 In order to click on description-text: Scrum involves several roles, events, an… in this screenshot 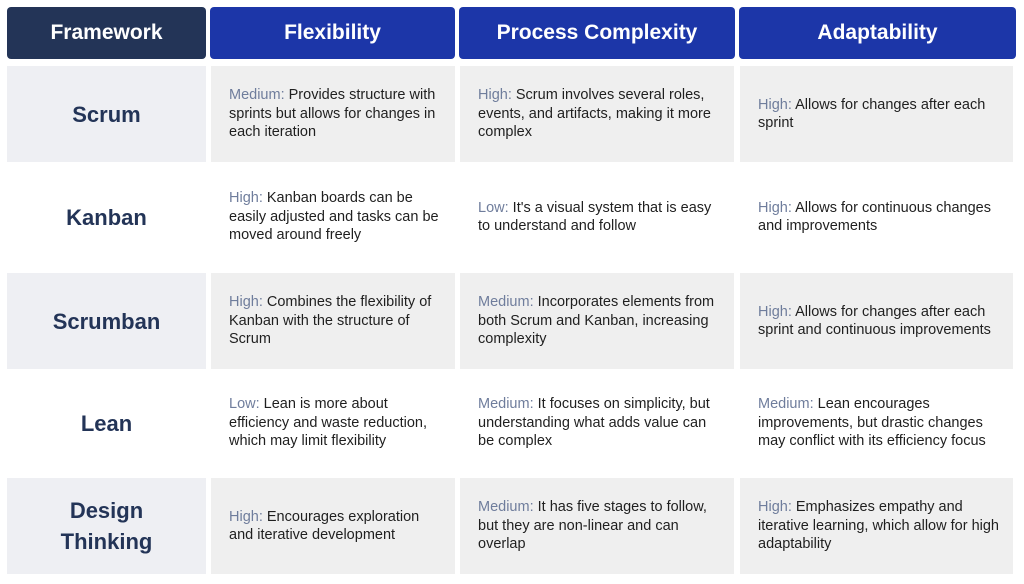, I will do `click(594, 114)`.